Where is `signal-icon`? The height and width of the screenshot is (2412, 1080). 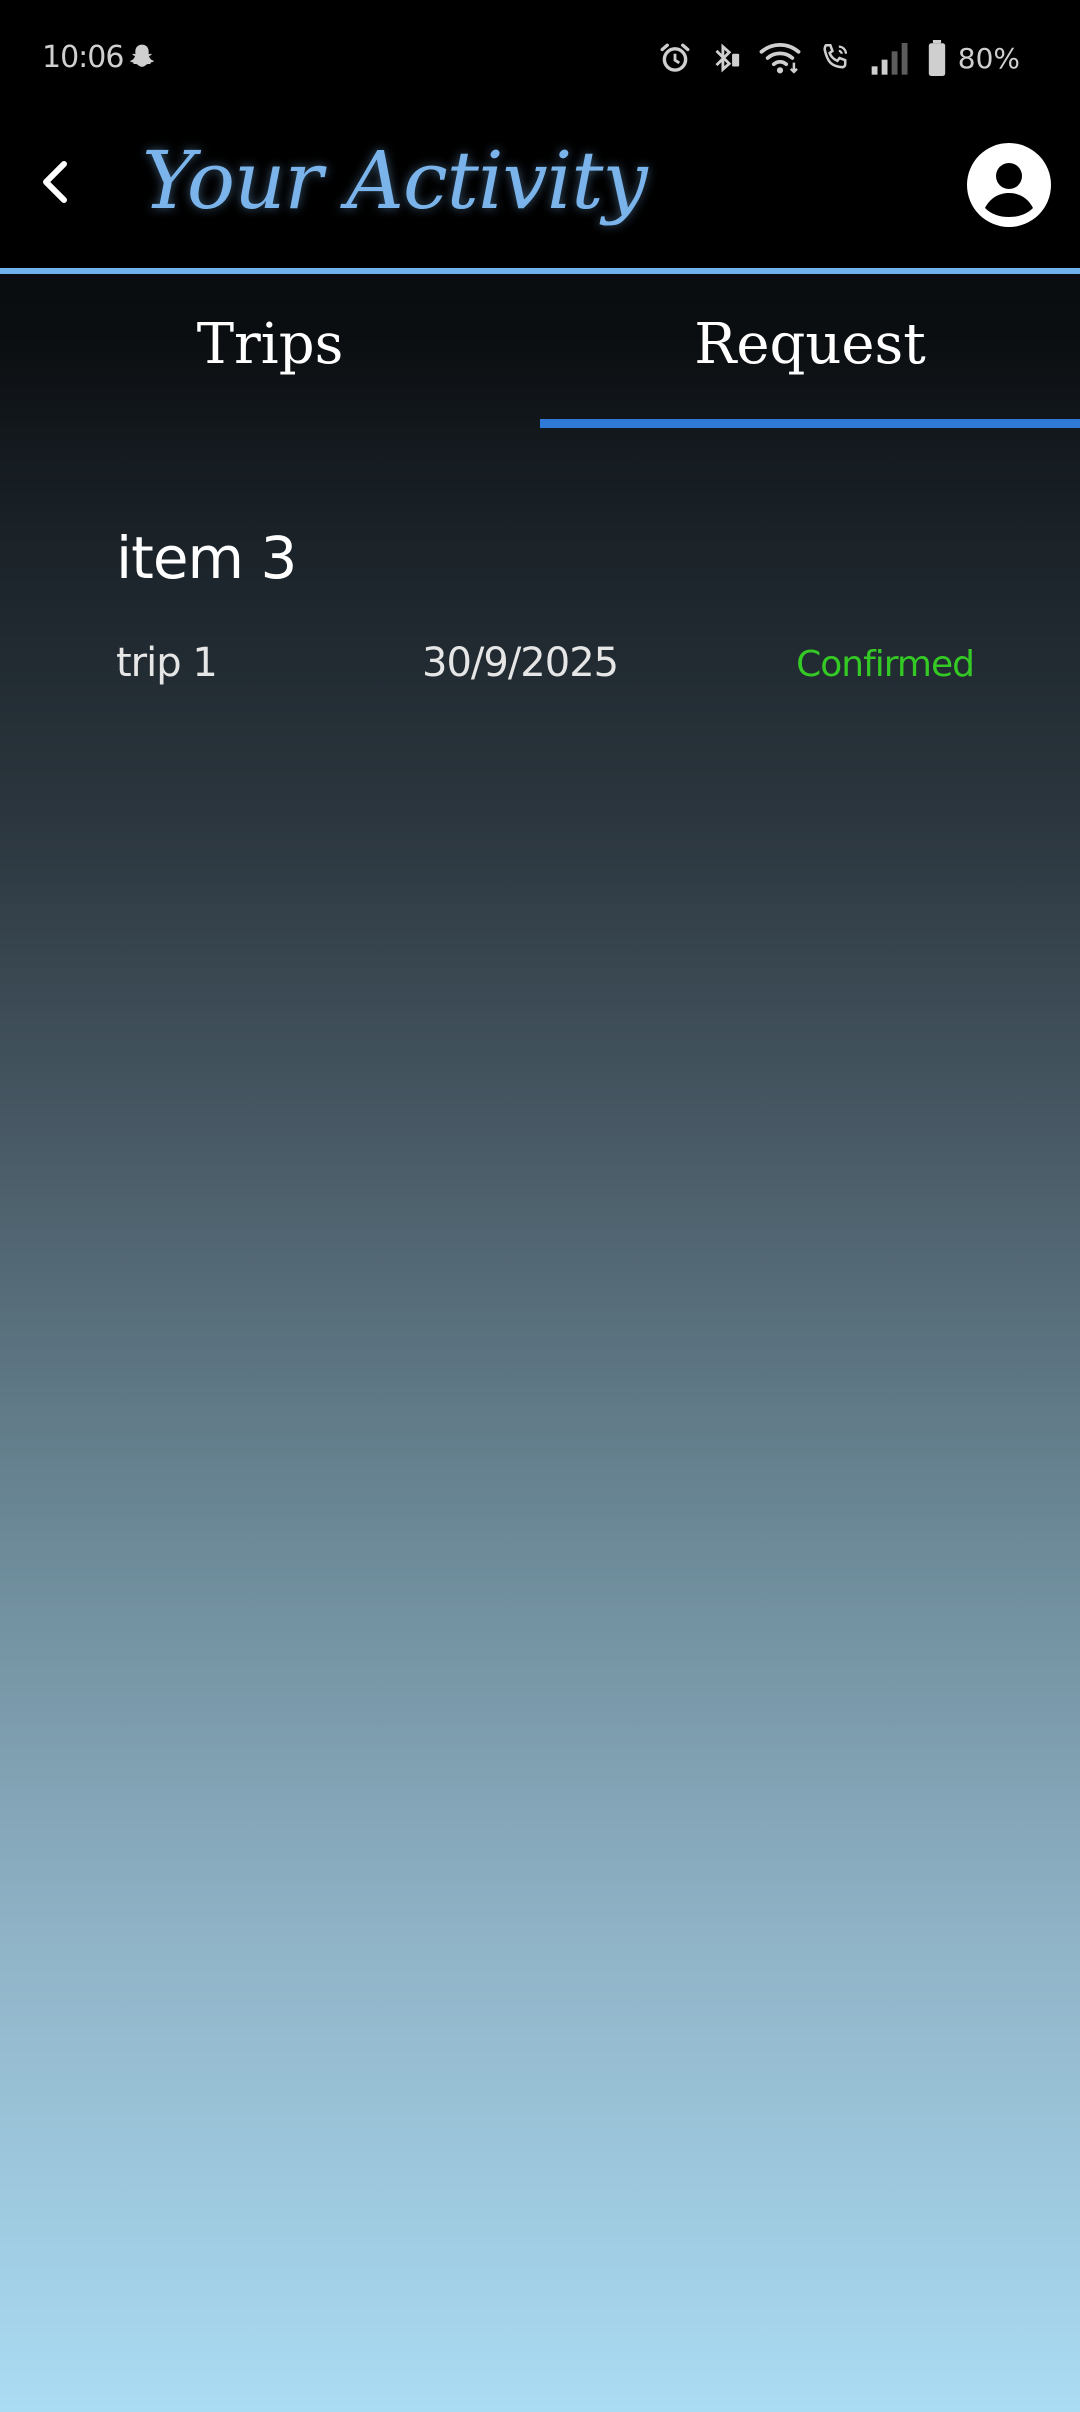
signal-icon is located at coordinates (889, 59).